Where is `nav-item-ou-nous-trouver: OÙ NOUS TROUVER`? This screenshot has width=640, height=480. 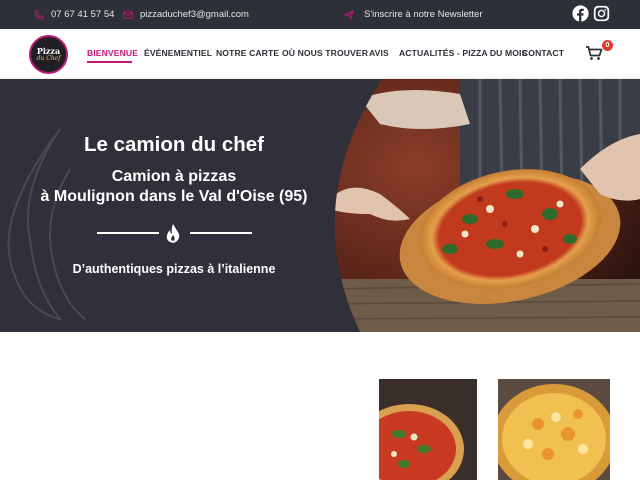 nav-item-ou-nous-trouver: OÙ NOUS TROUVER is located at coordinates (325, 53).